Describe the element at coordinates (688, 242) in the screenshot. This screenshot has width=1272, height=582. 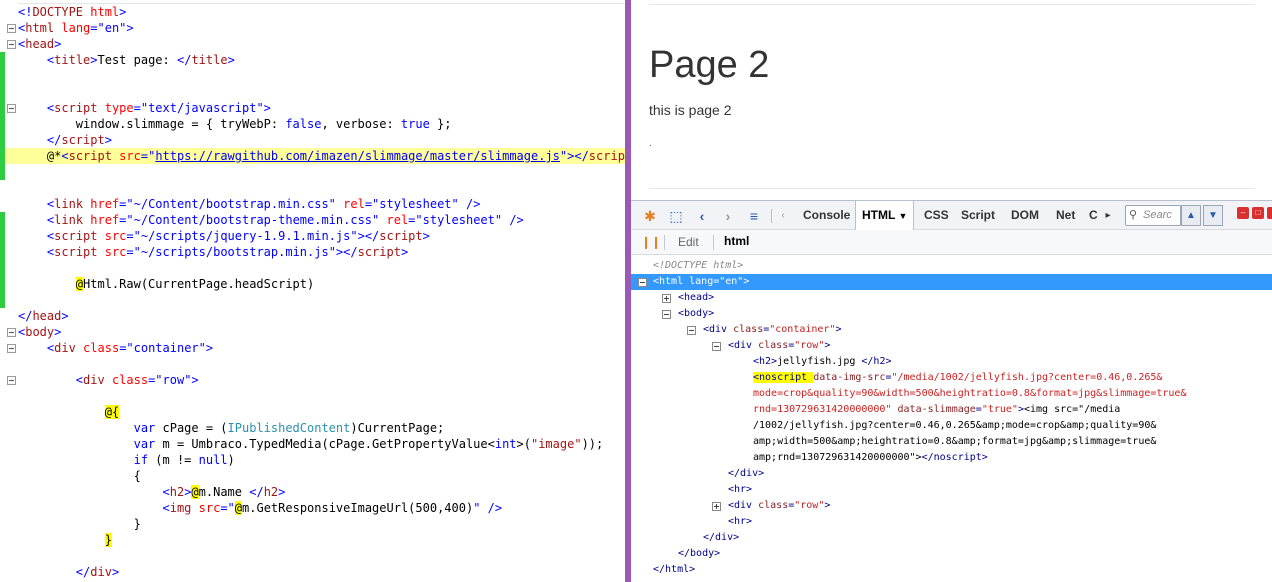
I see `edit-button: Edit` at that location.